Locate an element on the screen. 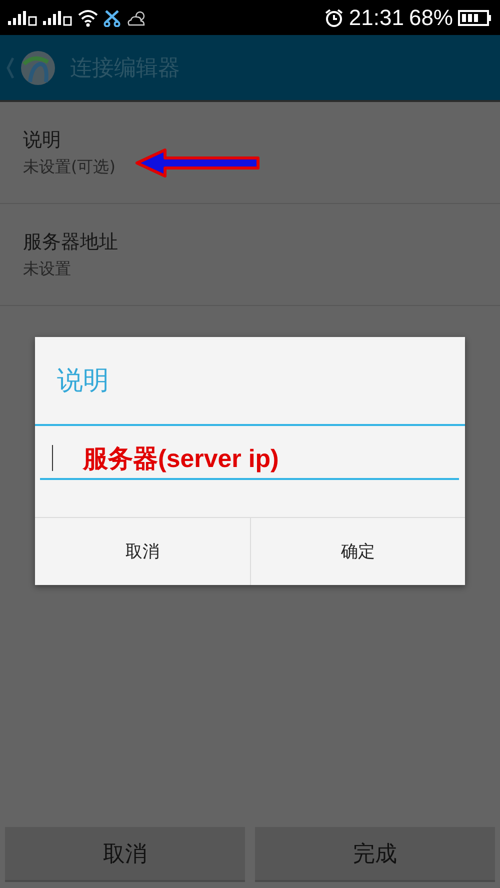 Image resolution: width=500 pixels, height=888 pixels. dialog-button: 取消 is located at coordinates (142, 551).